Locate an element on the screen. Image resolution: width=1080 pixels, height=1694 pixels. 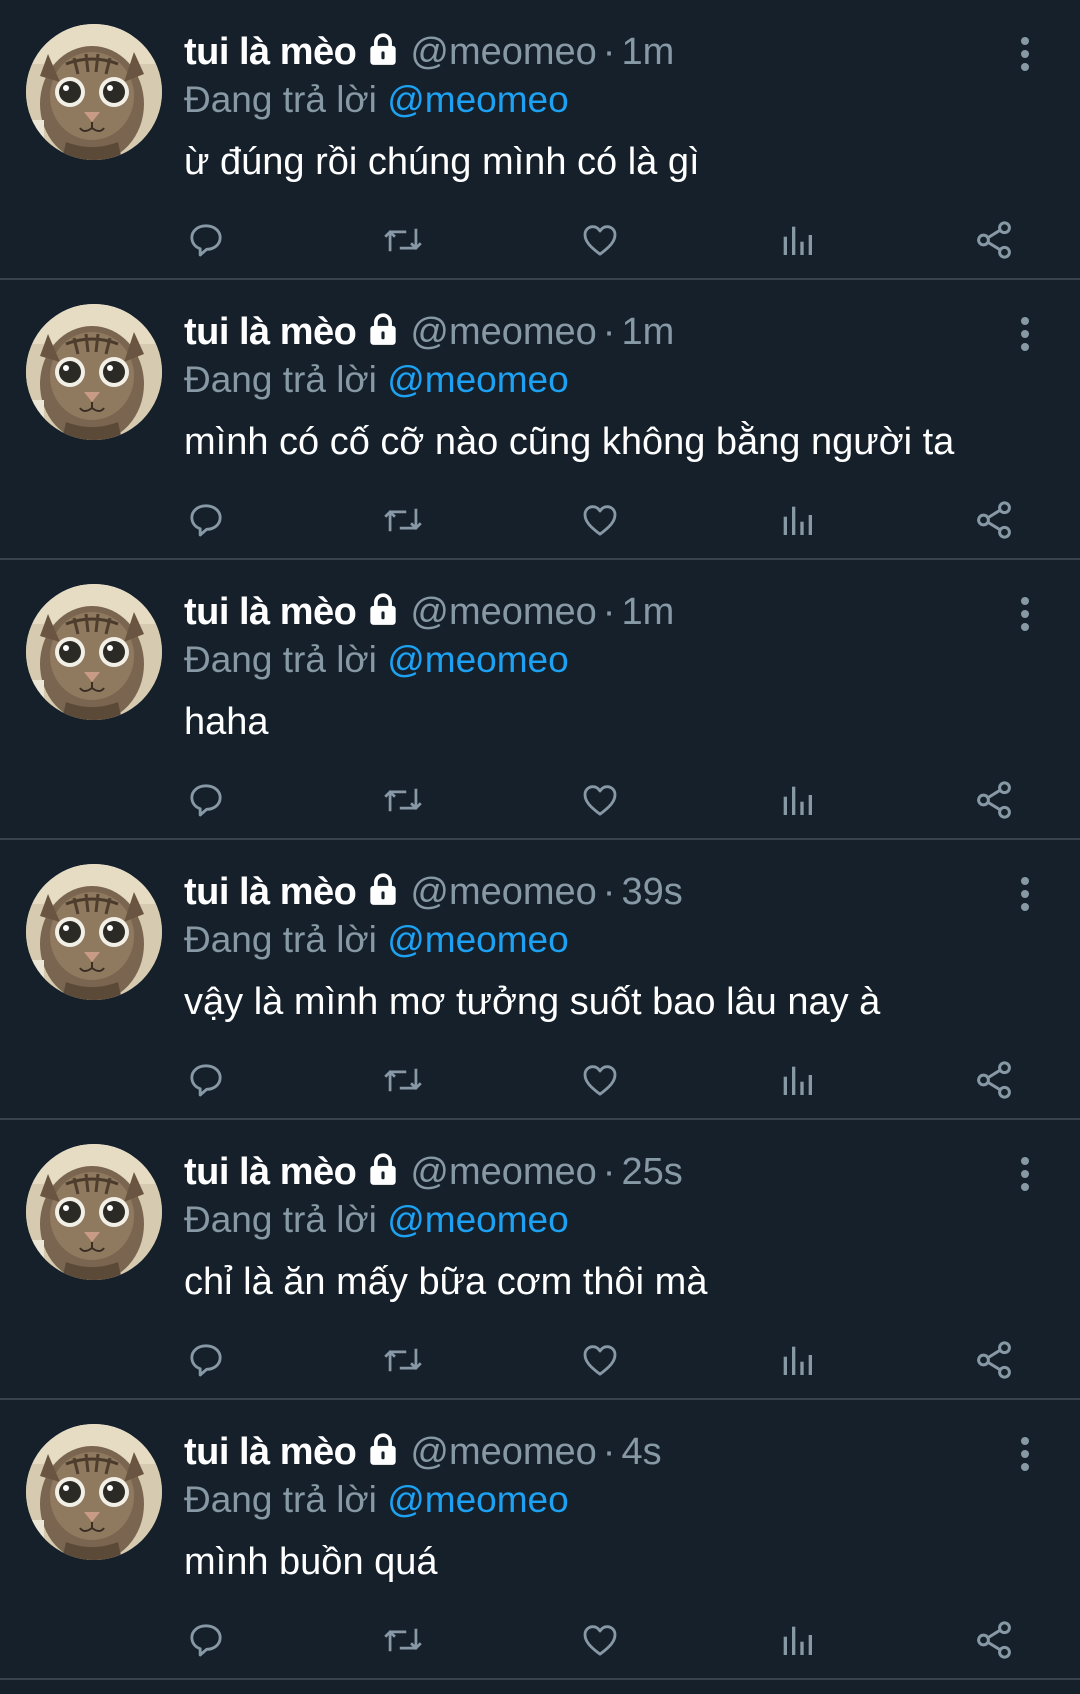
timestamp: 39s is located at coordinates (651, 892).